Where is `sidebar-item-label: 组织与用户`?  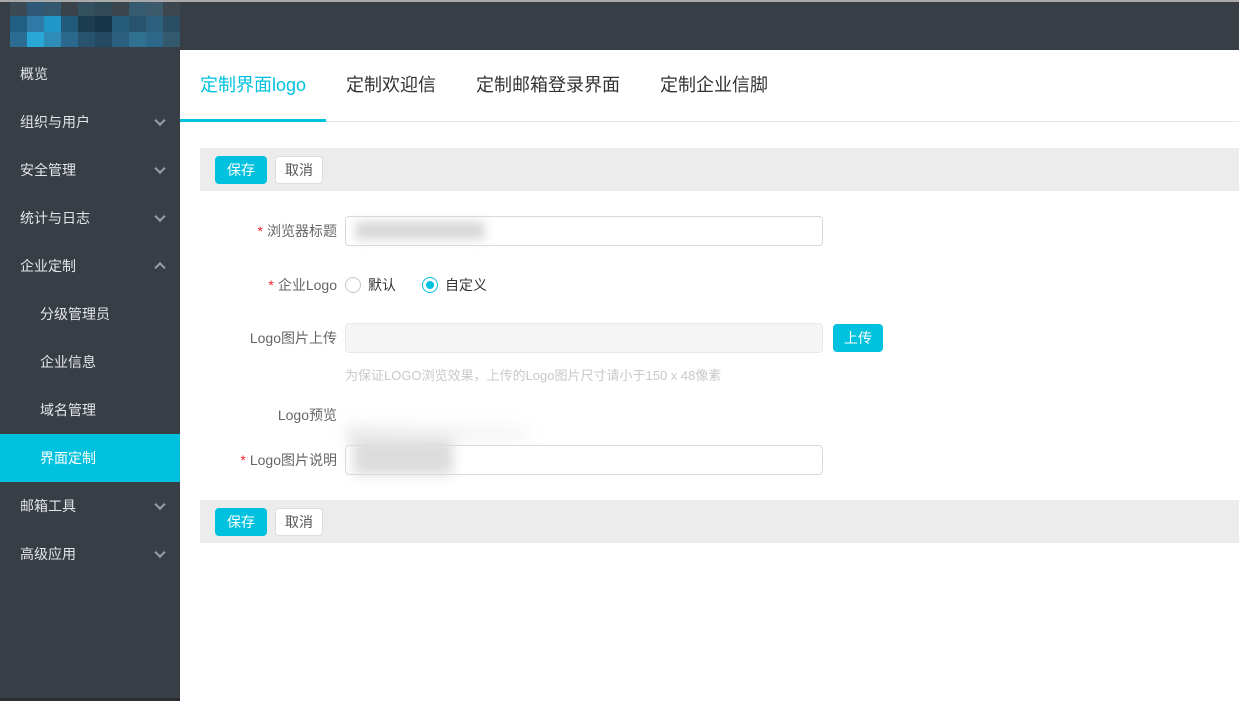
sidebar-item-label: 组织与用户 is located at coordinates (55, 122).